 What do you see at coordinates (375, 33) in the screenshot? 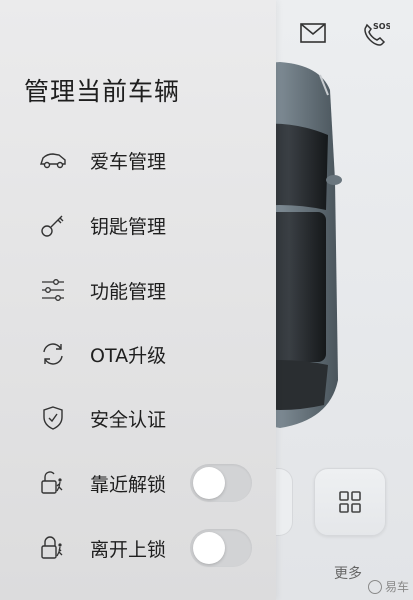
I see `sos-phone-icon: SOS` at bounding box center [375, 33].